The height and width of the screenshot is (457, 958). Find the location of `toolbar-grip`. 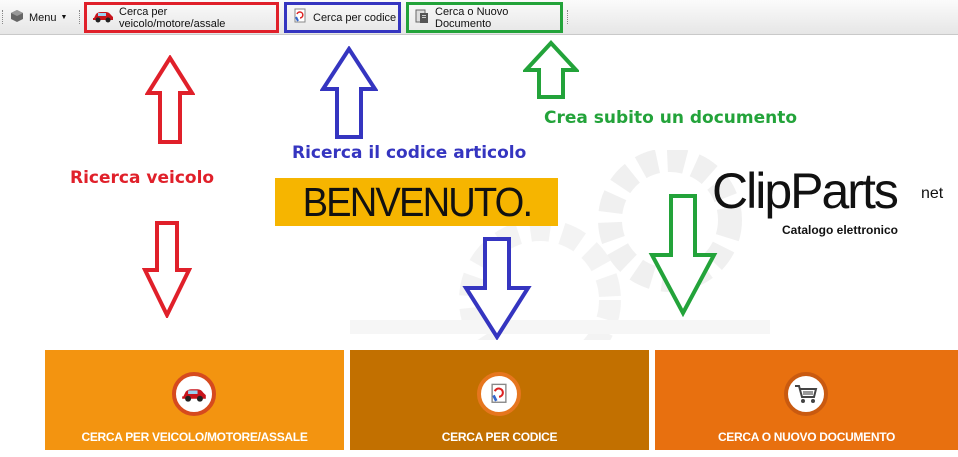

toolbar-grip is located at coordinates (3, 17).